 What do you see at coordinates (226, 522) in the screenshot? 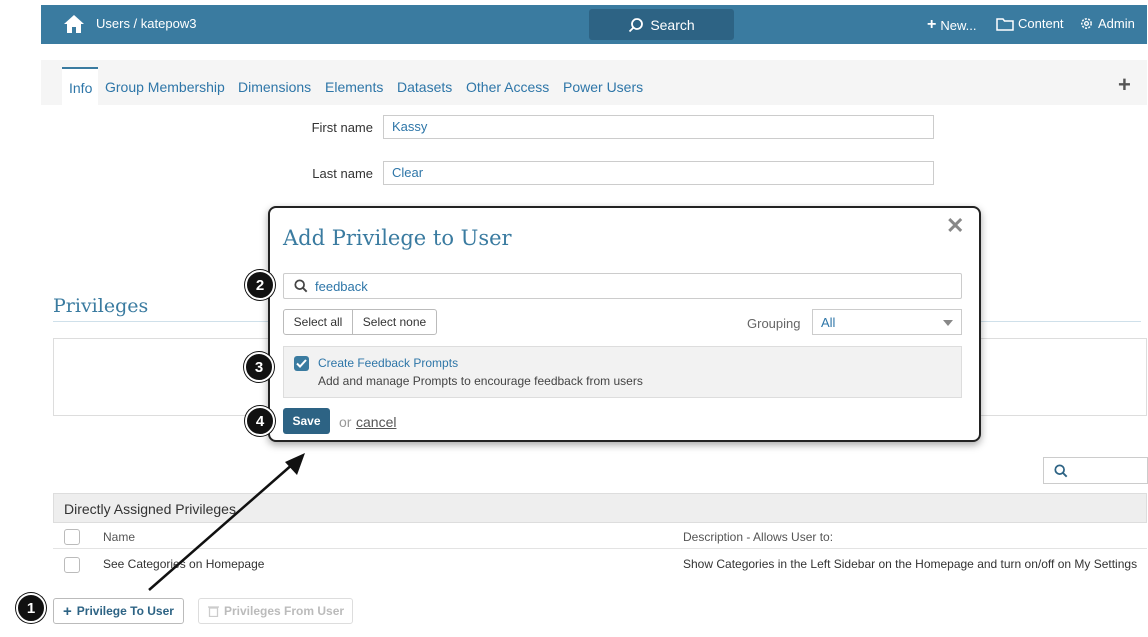
I see `annotation-arrow` at bounding box center [226, 522].